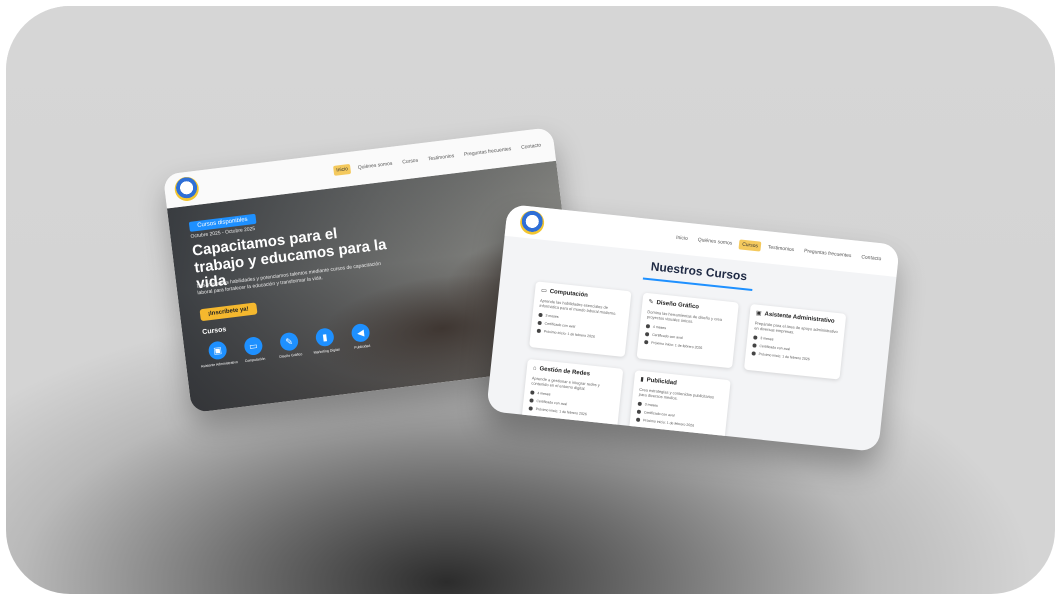 The height and width of the screenshot is (598, 1059). What do you see at coordinates (291, 355) in the screenshot?
I see `course-shortcut-label: Diseño Gráfico` at bounding box center [291, 355].